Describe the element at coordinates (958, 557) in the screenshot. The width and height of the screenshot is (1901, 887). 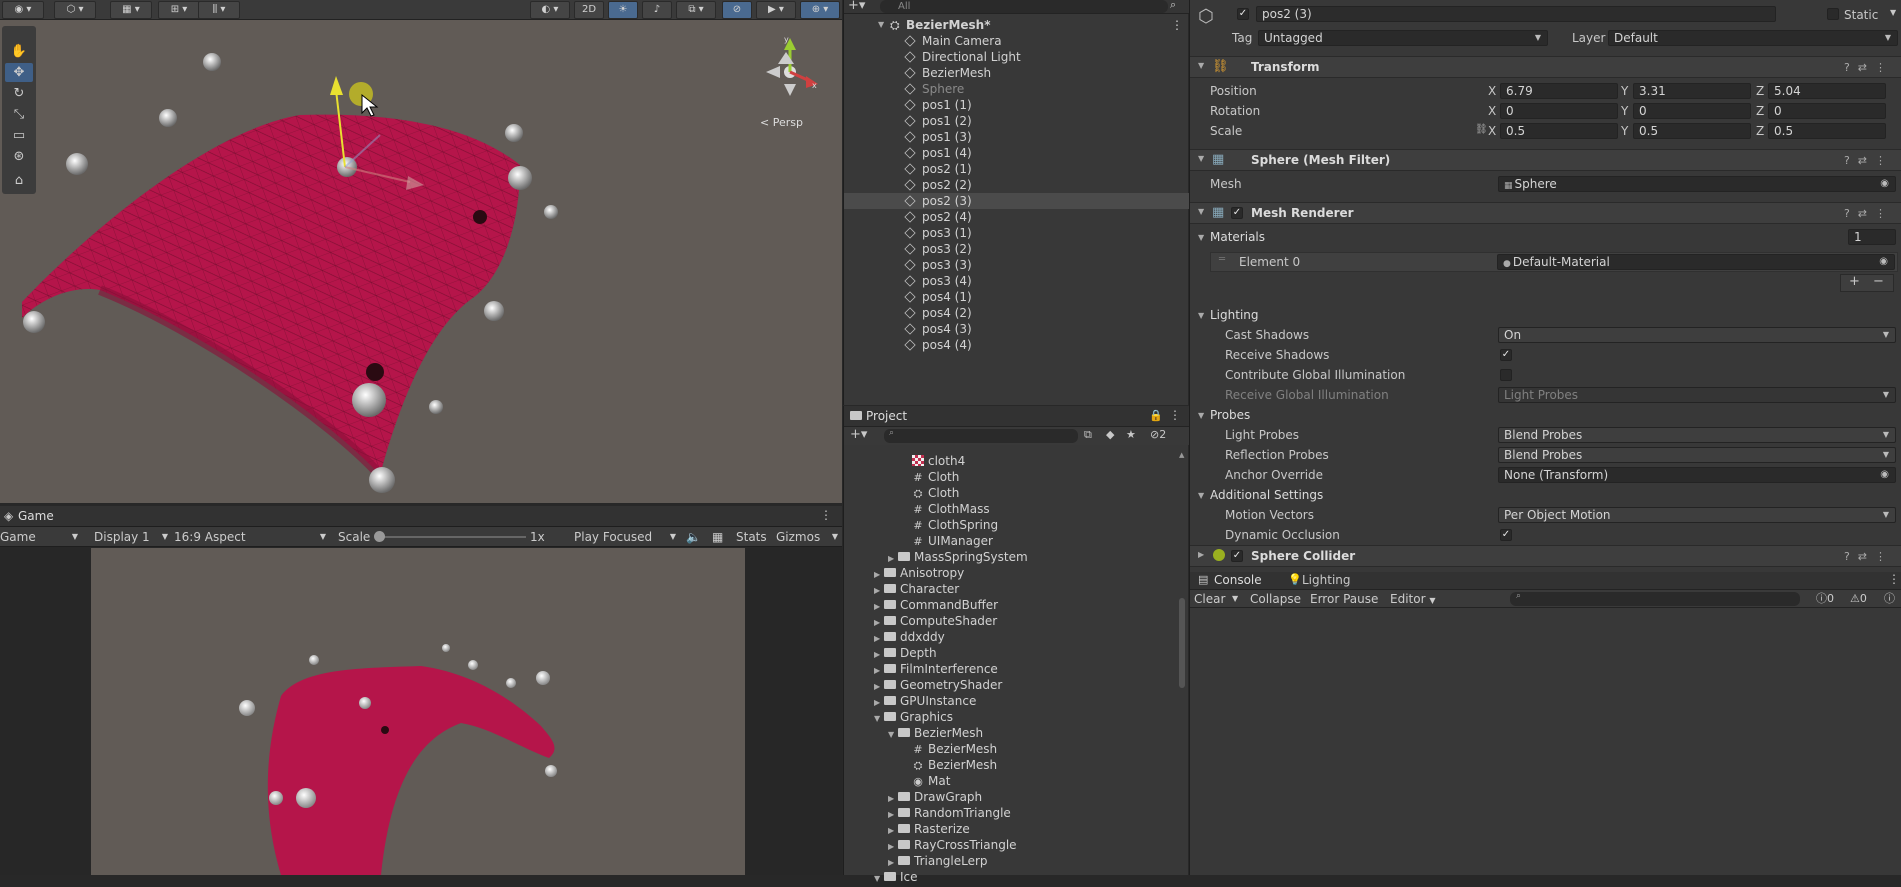
I see `project-item: ▶ MassSpringSystem` at that location.